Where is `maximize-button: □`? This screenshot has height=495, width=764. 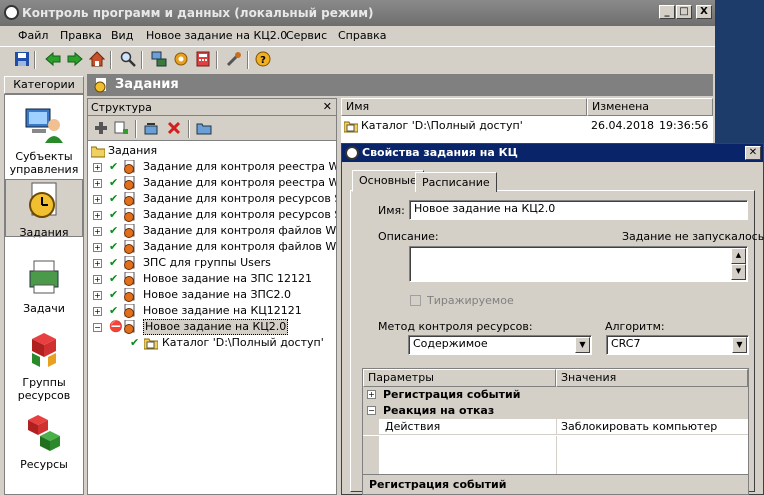
maximize-button: □ is located at coordinates (684, 12).